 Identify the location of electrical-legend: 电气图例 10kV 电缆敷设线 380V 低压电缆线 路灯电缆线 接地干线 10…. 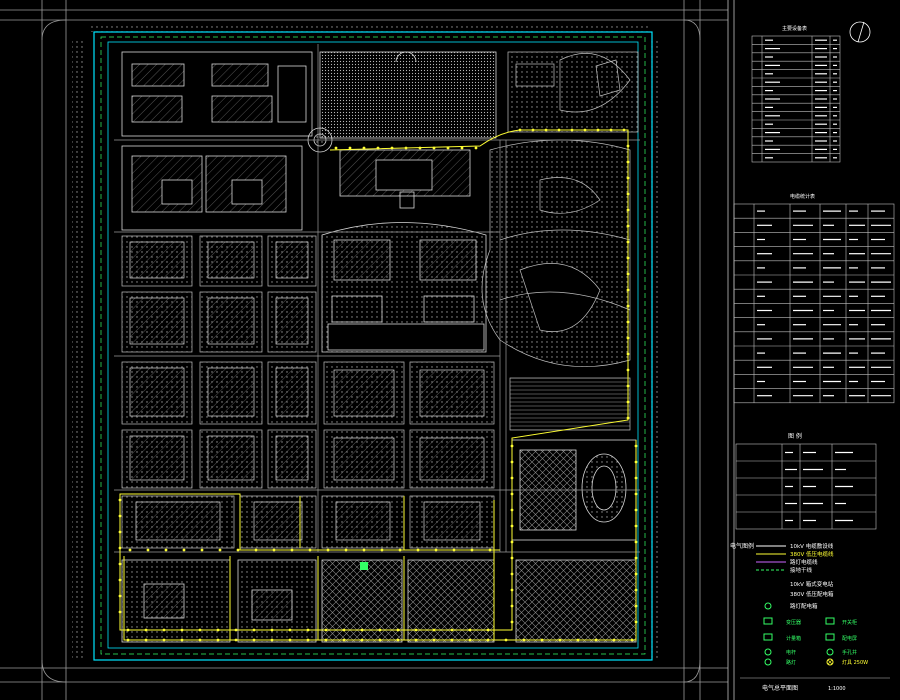
(799, 604).